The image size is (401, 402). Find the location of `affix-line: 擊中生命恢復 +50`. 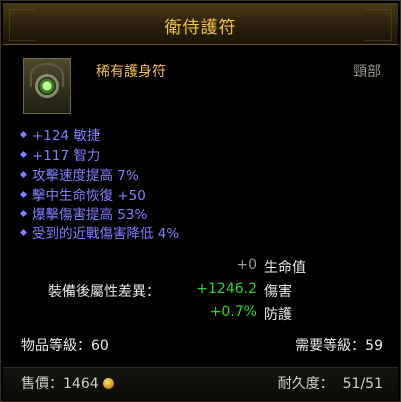

affix-line: 擊中生命恢復 +50 is located at coordinates (82, 194).